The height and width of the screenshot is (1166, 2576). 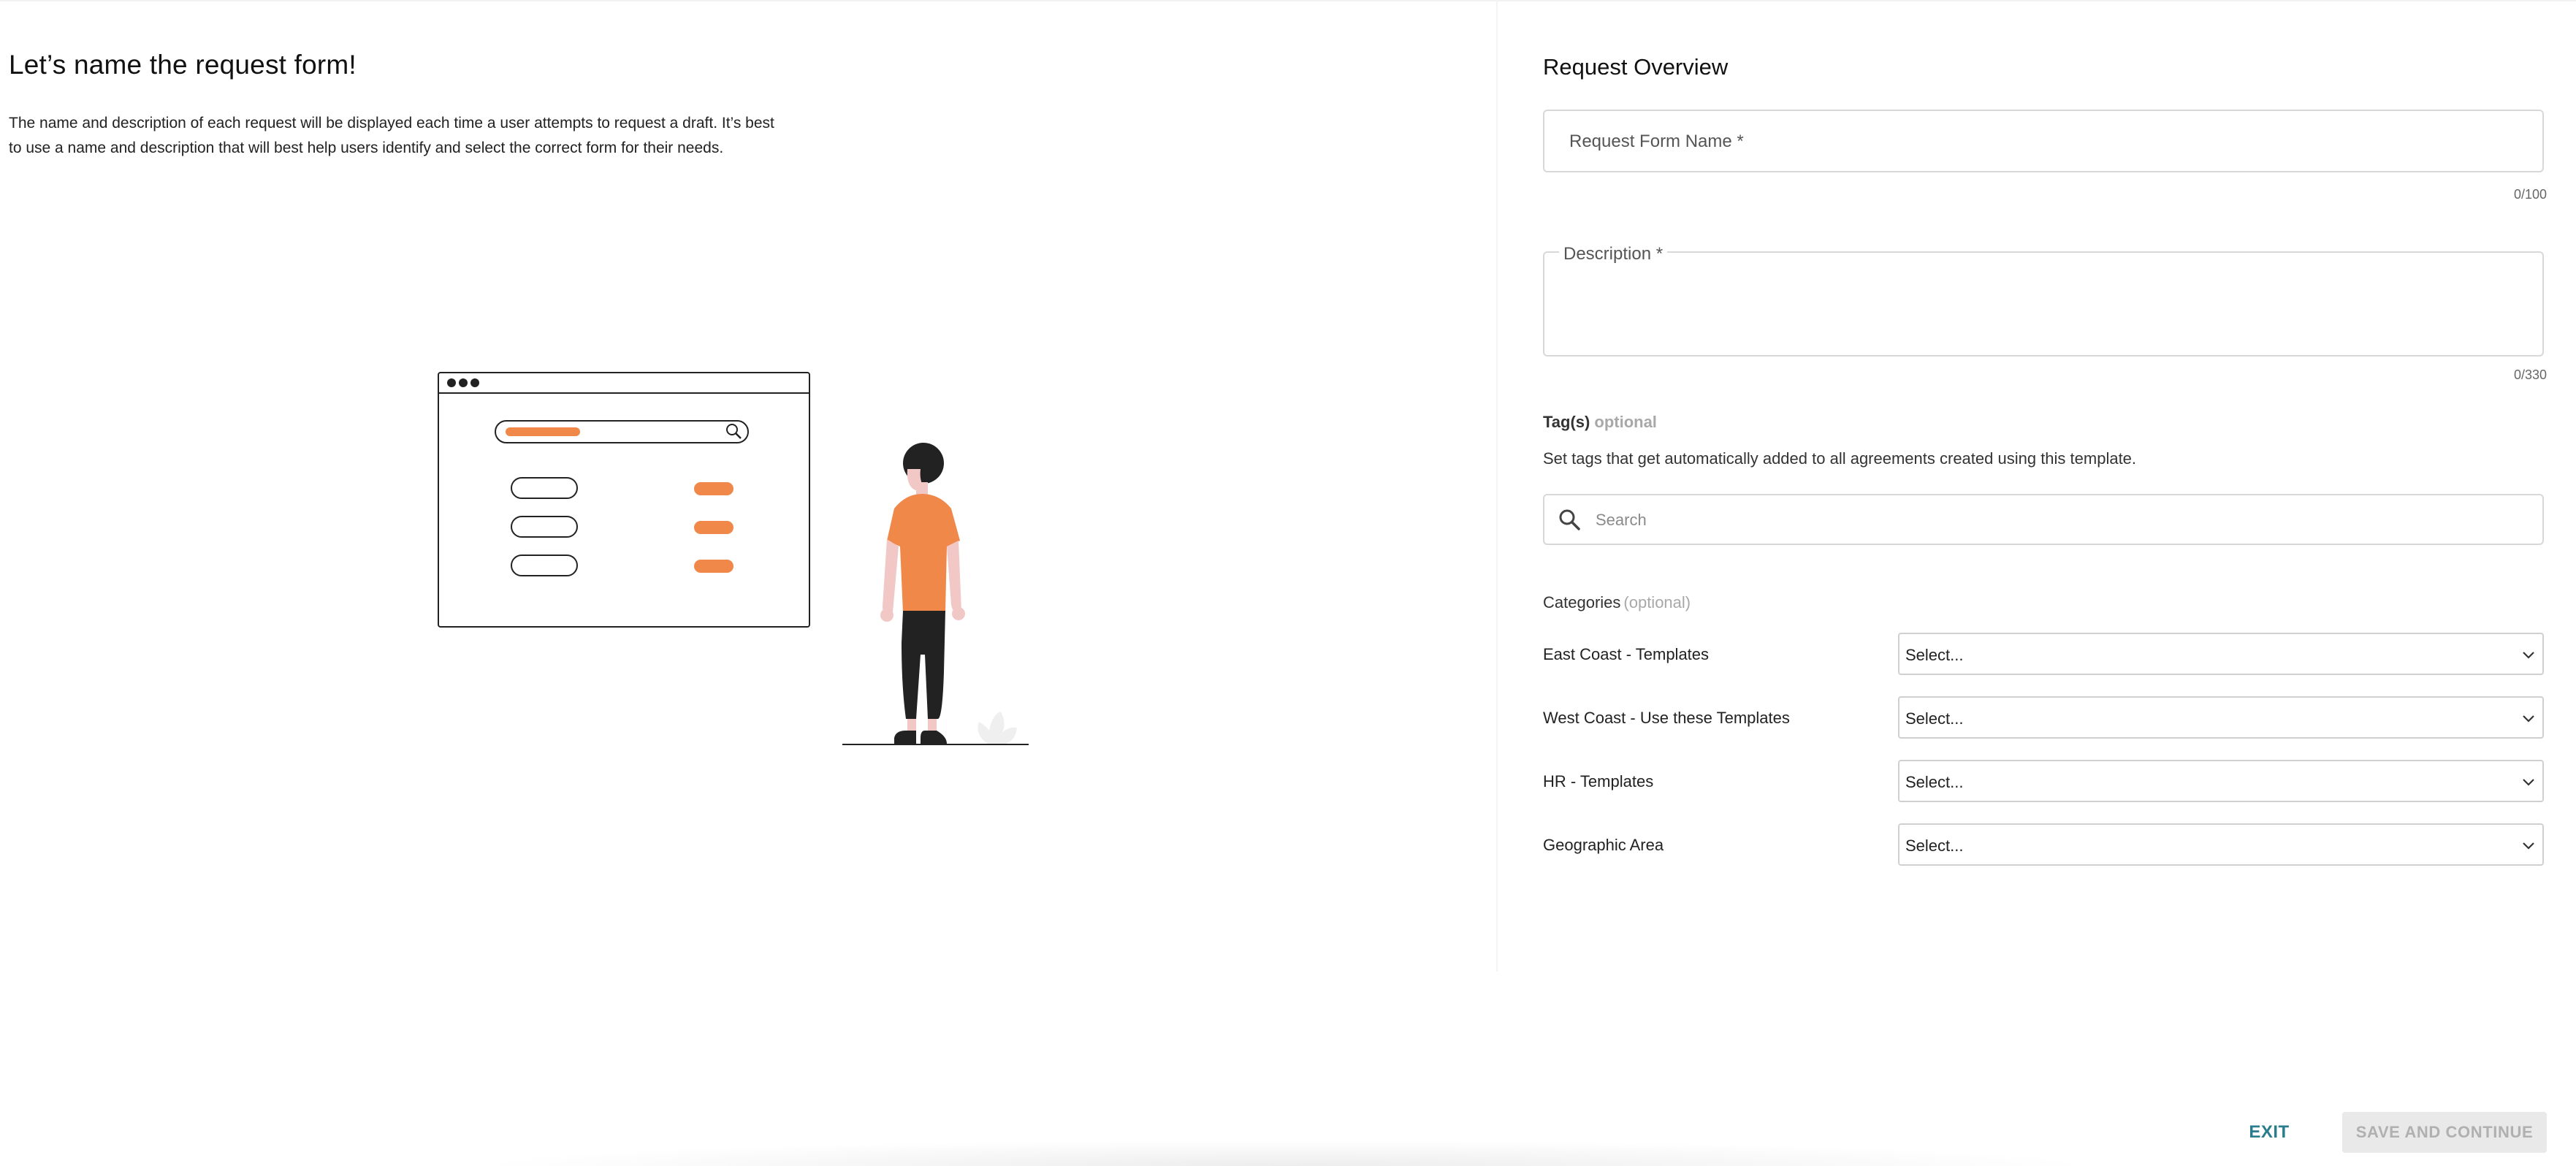 What do you see at coordinates (2269, 1132) in the screenshot?
I see `exit-button: EXIT` at bounding box center [2269, 1132].